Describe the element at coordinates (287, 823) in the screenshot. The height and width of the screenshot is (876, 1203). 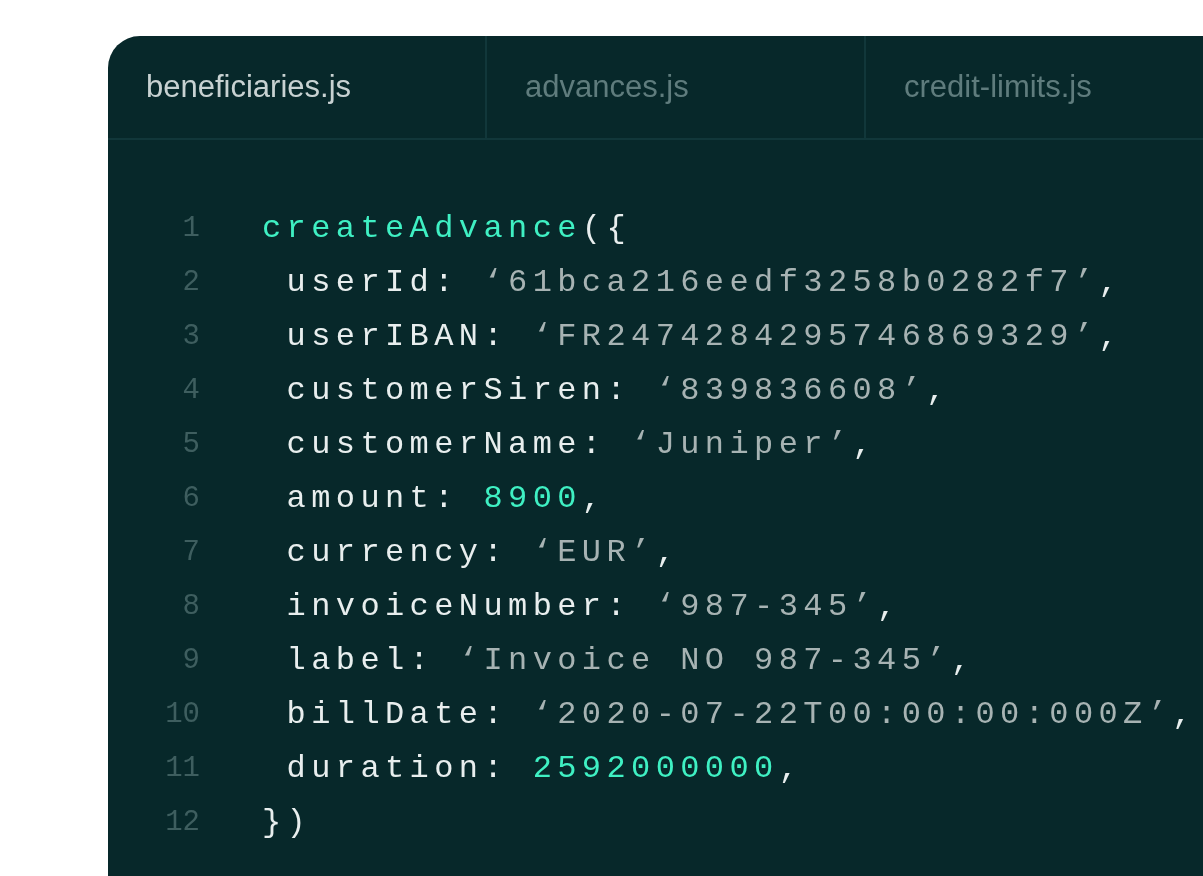
I see `code-line: })` at that location.